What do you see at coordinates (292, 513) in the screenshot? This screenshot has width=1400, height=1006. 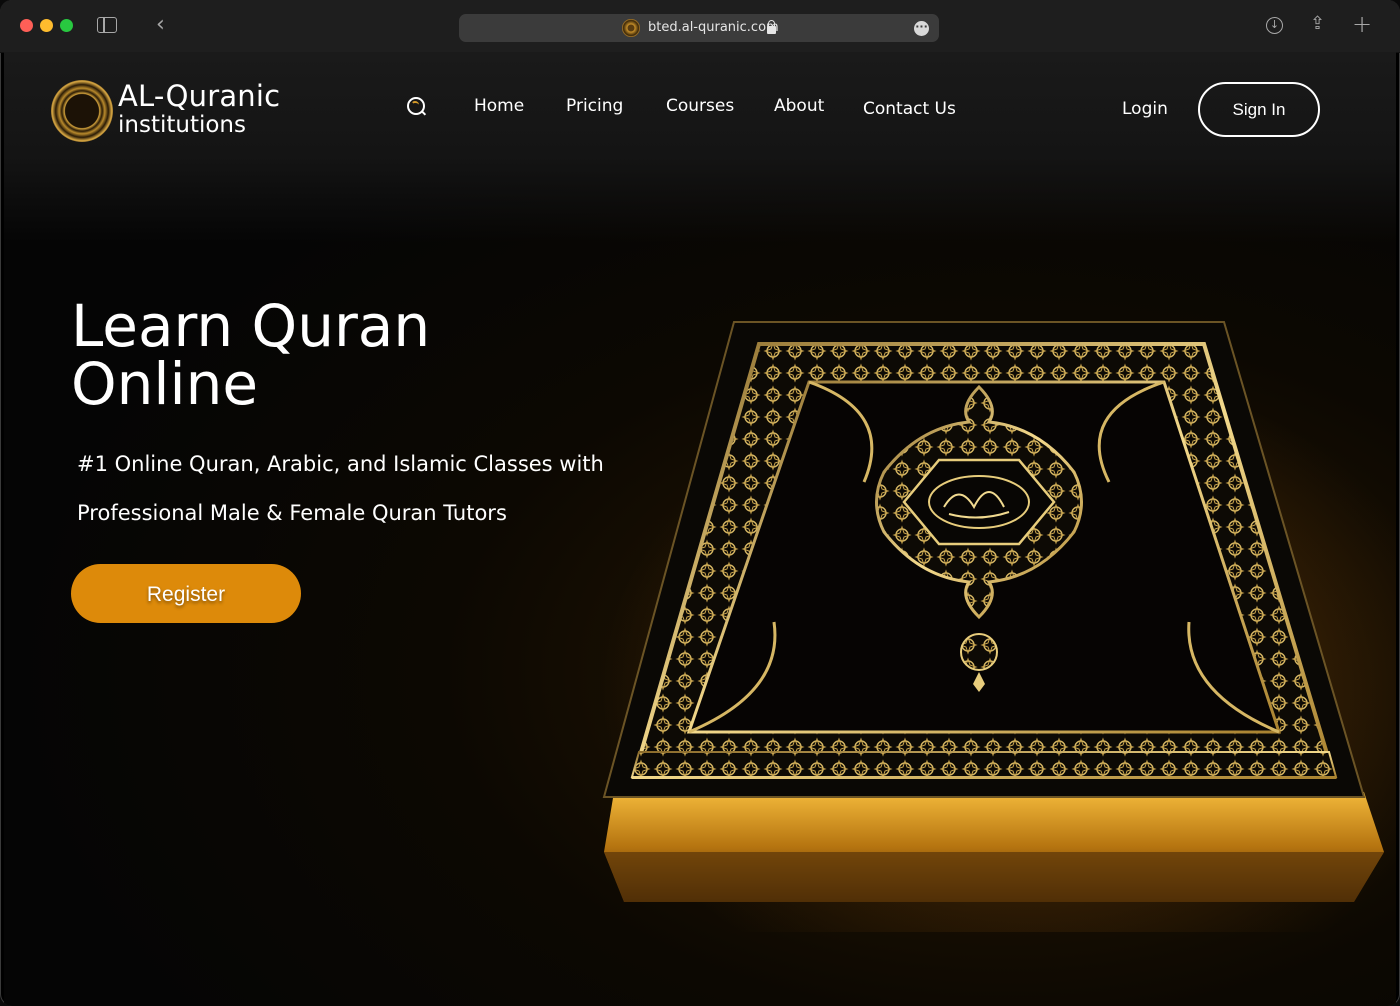 I see `hero-subtitle-line-2: Professional Male & Female Quran Tutors` at bounding box center [292, 513].